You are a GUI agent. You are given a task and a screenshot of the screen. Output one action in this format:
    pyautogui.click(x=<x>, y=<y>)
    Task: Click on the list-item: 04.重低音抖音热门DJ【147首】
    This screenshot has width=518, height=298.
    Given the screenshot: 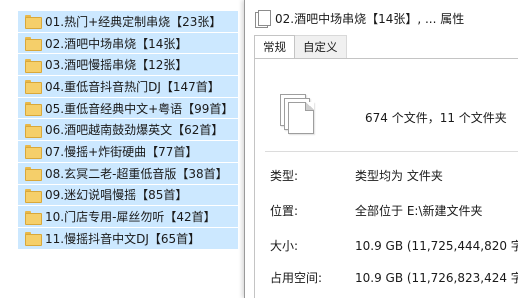 What is the action you would take?
    pyautogui.click(x=128, y=86)
    